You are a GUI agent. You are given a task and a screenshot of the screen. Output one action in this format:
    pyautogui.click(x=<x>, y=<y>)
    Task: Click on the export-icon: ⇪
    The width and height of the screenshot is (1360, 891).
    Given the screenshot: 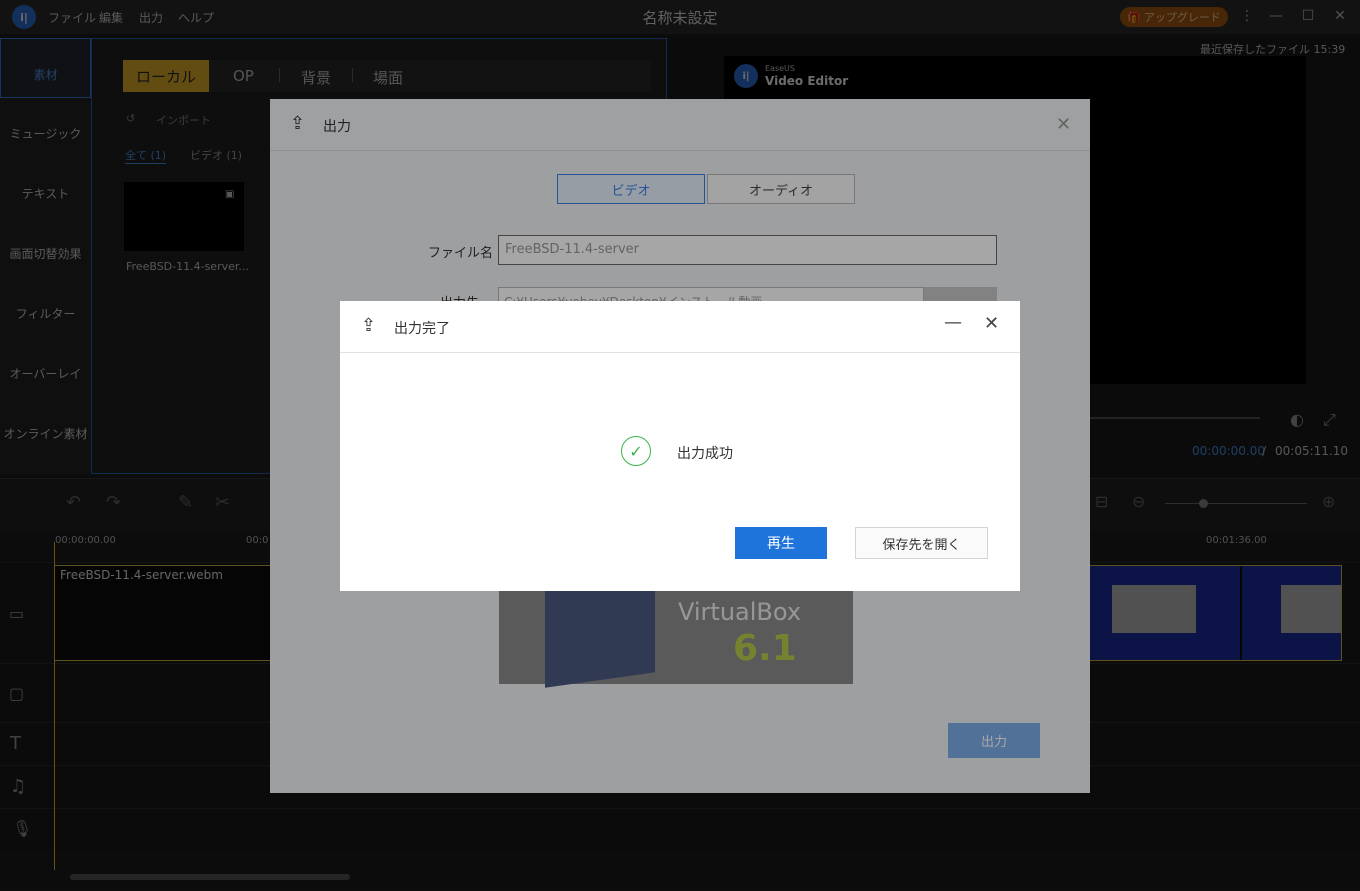 What is the action you would take?
    pyautogui.click(x=369, y=325)
    